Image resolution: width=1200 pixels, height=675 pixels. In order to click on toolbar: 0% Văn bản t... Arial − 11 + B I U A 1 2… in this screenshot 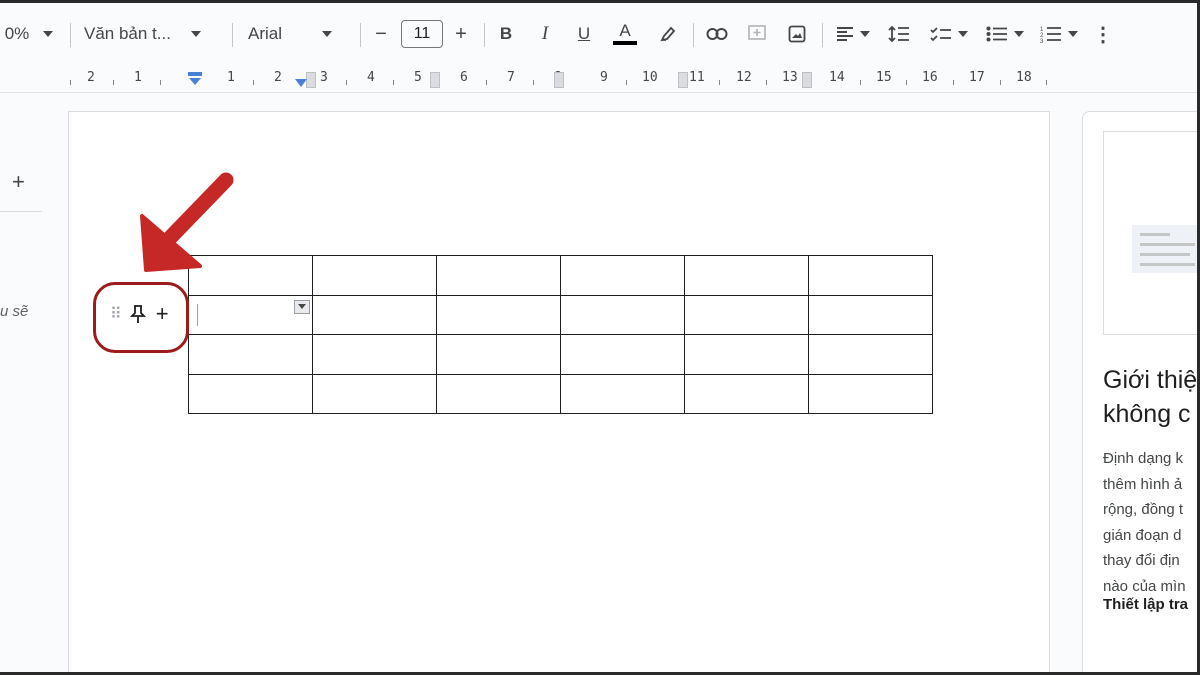, I will do `click(598, 34)`.